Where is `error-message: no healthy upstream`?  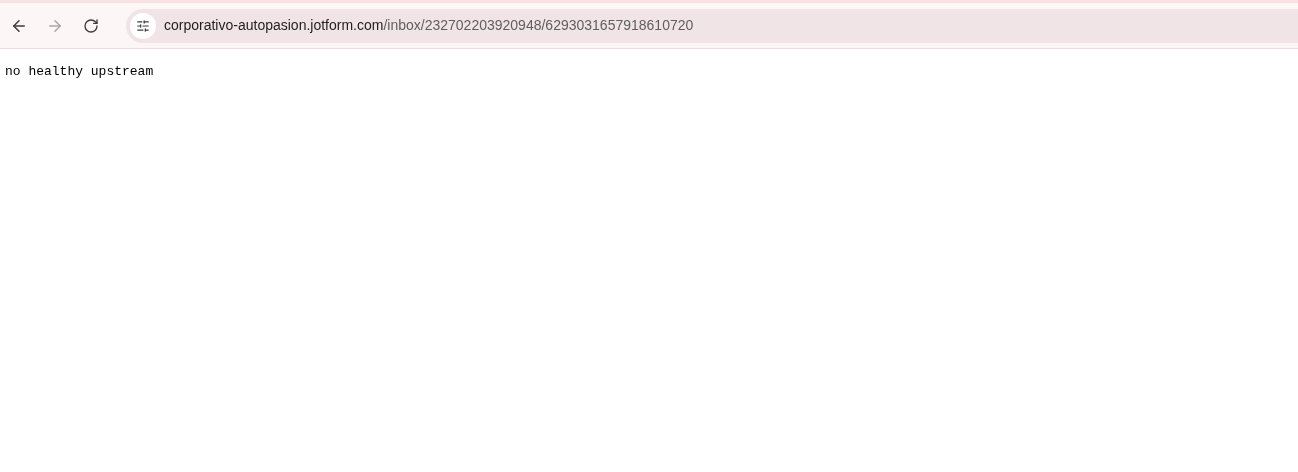
error-message: no healthy upstream is located at coordinates (80, 72).